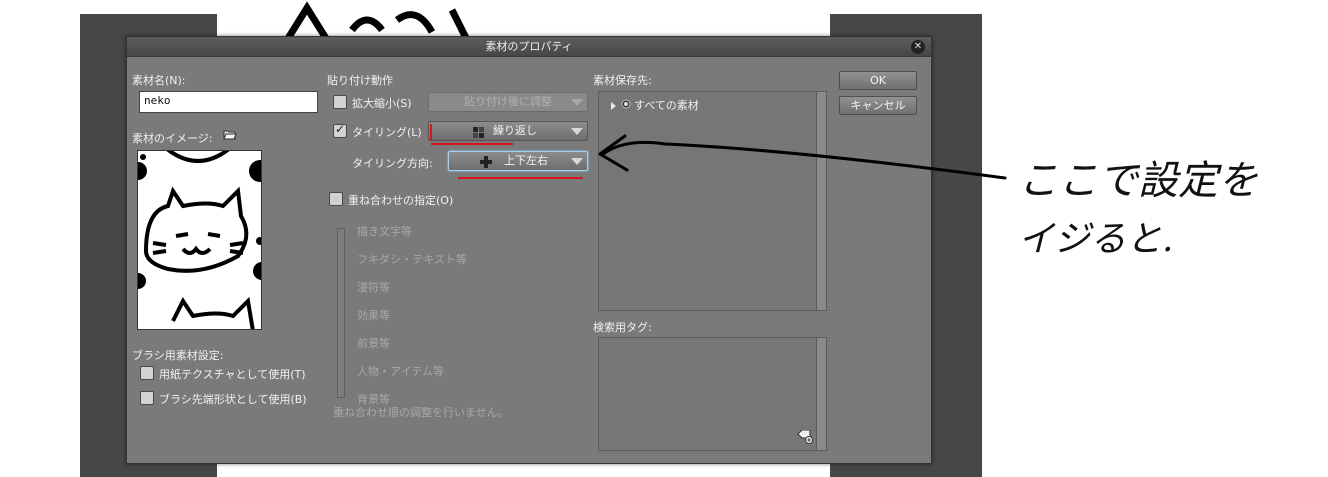  What do you see at coordinates (392, 163) in the screenshot?
I see `tiling-direction-label: タイリング方向:` at bounding box center [392, 163].